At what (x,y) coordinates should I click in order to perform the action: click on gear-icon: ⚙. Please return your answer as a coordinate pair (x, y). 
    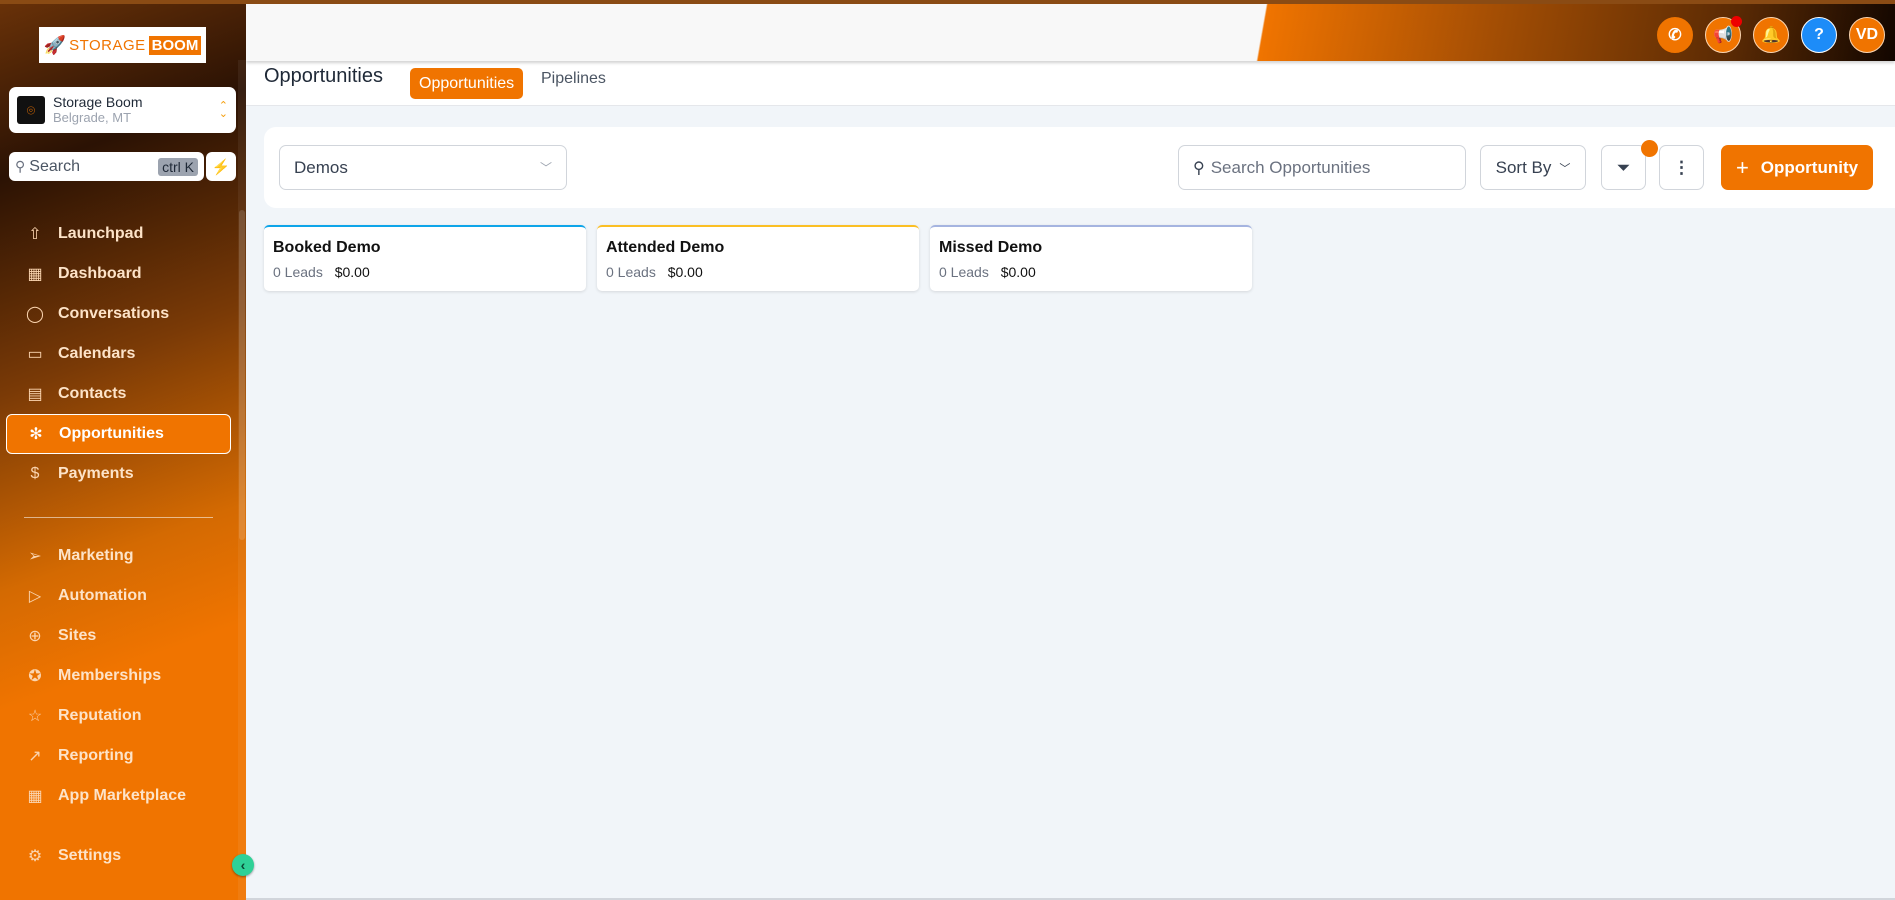
    Looking at the image, I should click on (35, 856).